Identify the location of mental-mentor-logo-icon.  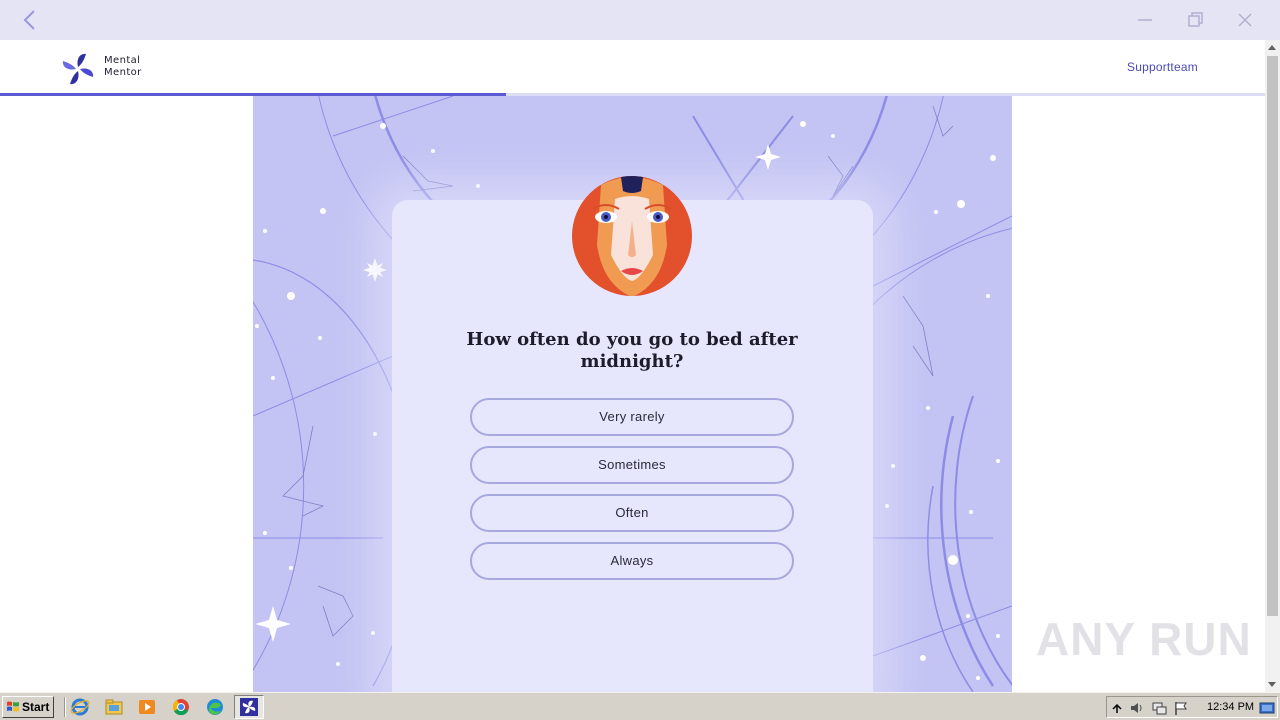
(78, 69).